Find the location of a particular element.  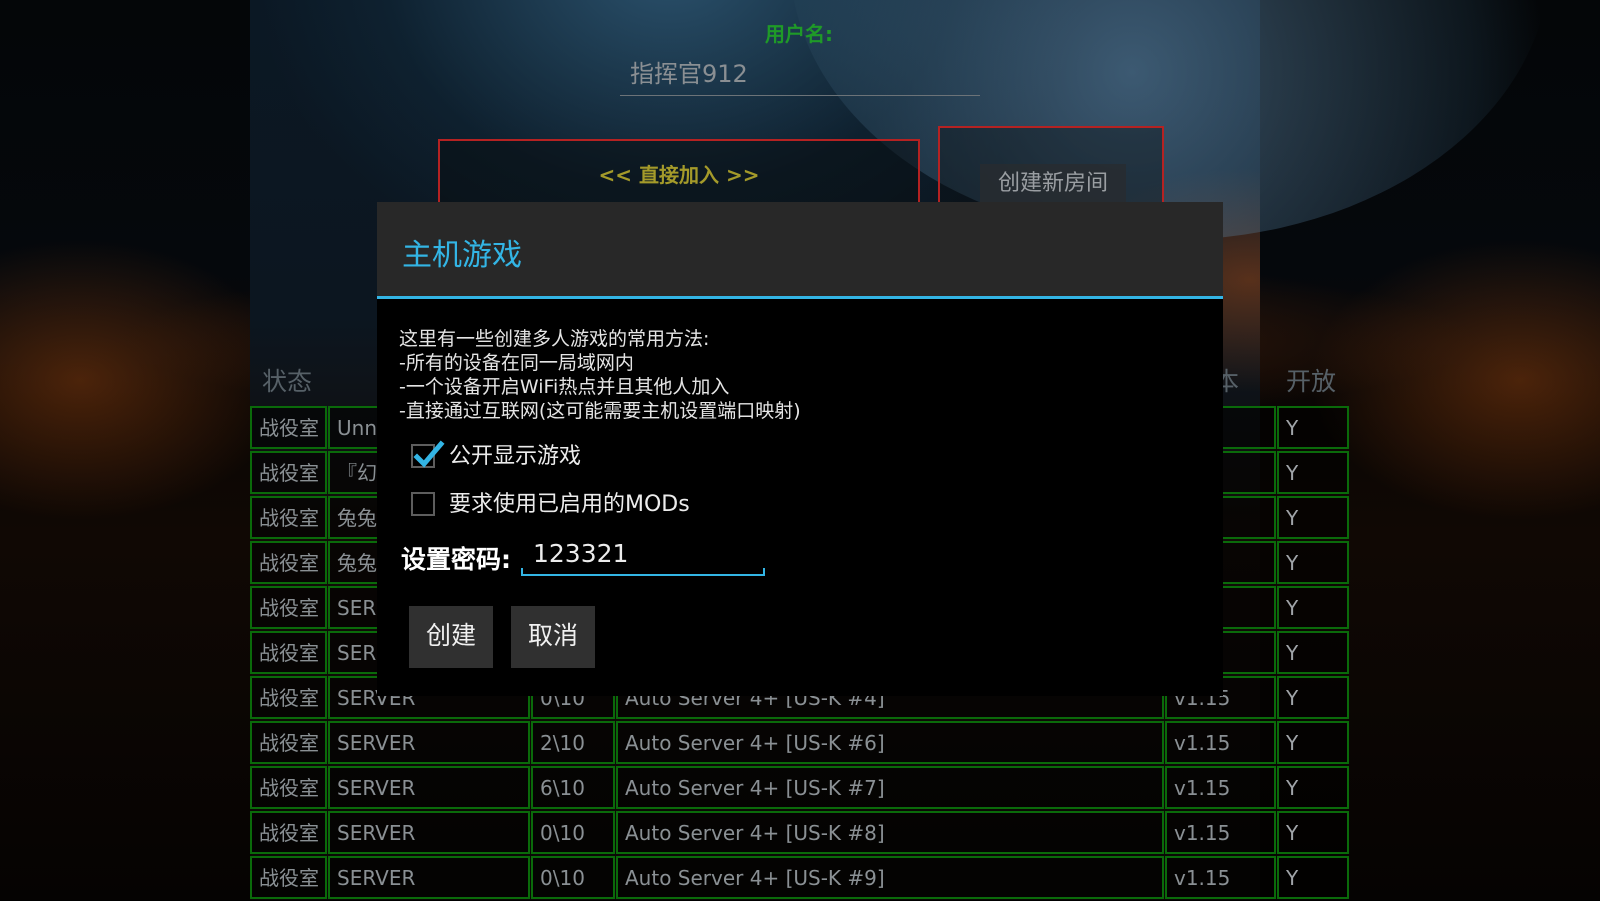

cell-players: 6\10 is located at coordinates (573, 787).